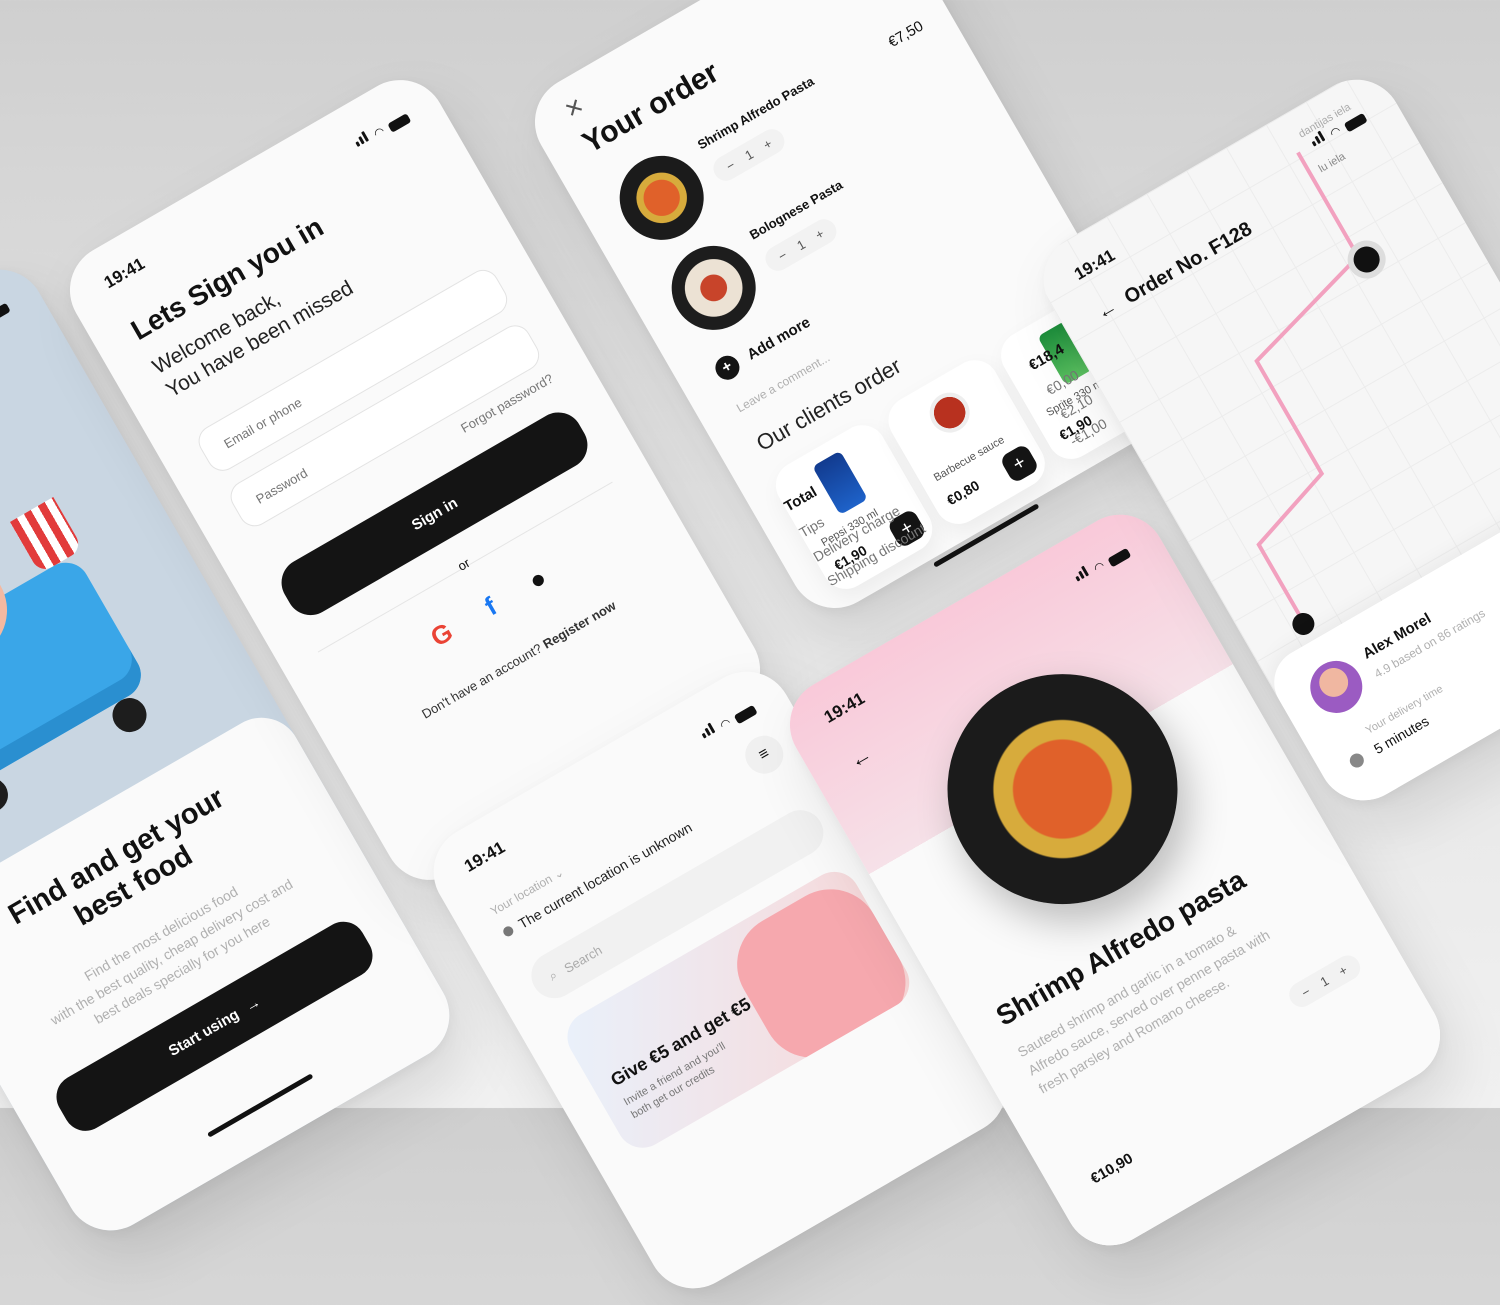 The width and height of the screenshot is (1500, 1305). Describe the element at coordinates (508, 931) in the screenshot. I see `location-pin-icon` at that location.